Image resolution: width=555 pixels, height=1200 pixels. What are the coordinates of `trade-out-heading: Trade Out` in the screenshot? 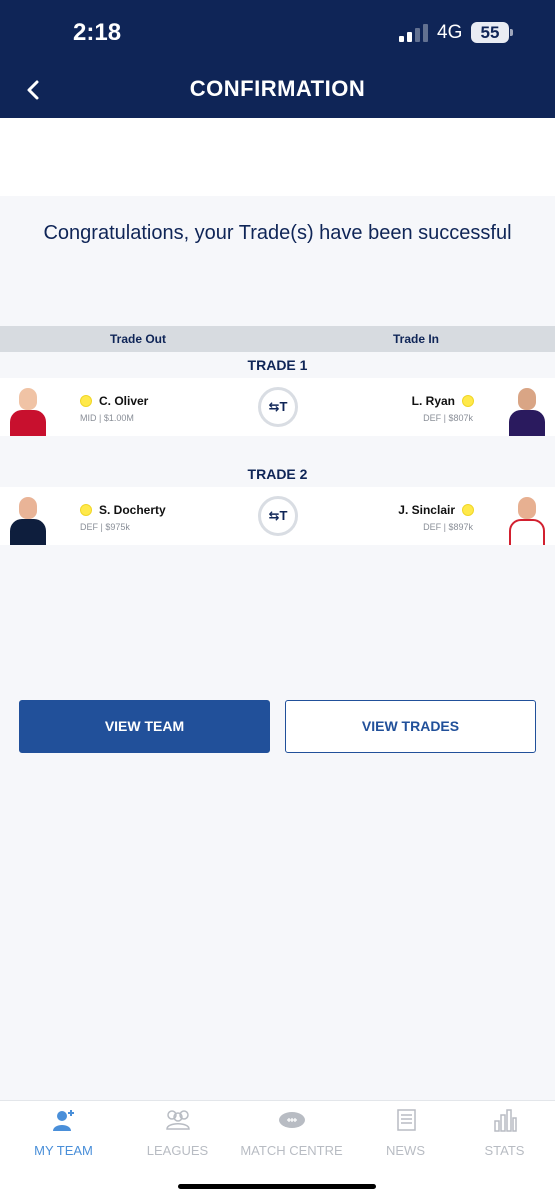 It's located at (138, 339).